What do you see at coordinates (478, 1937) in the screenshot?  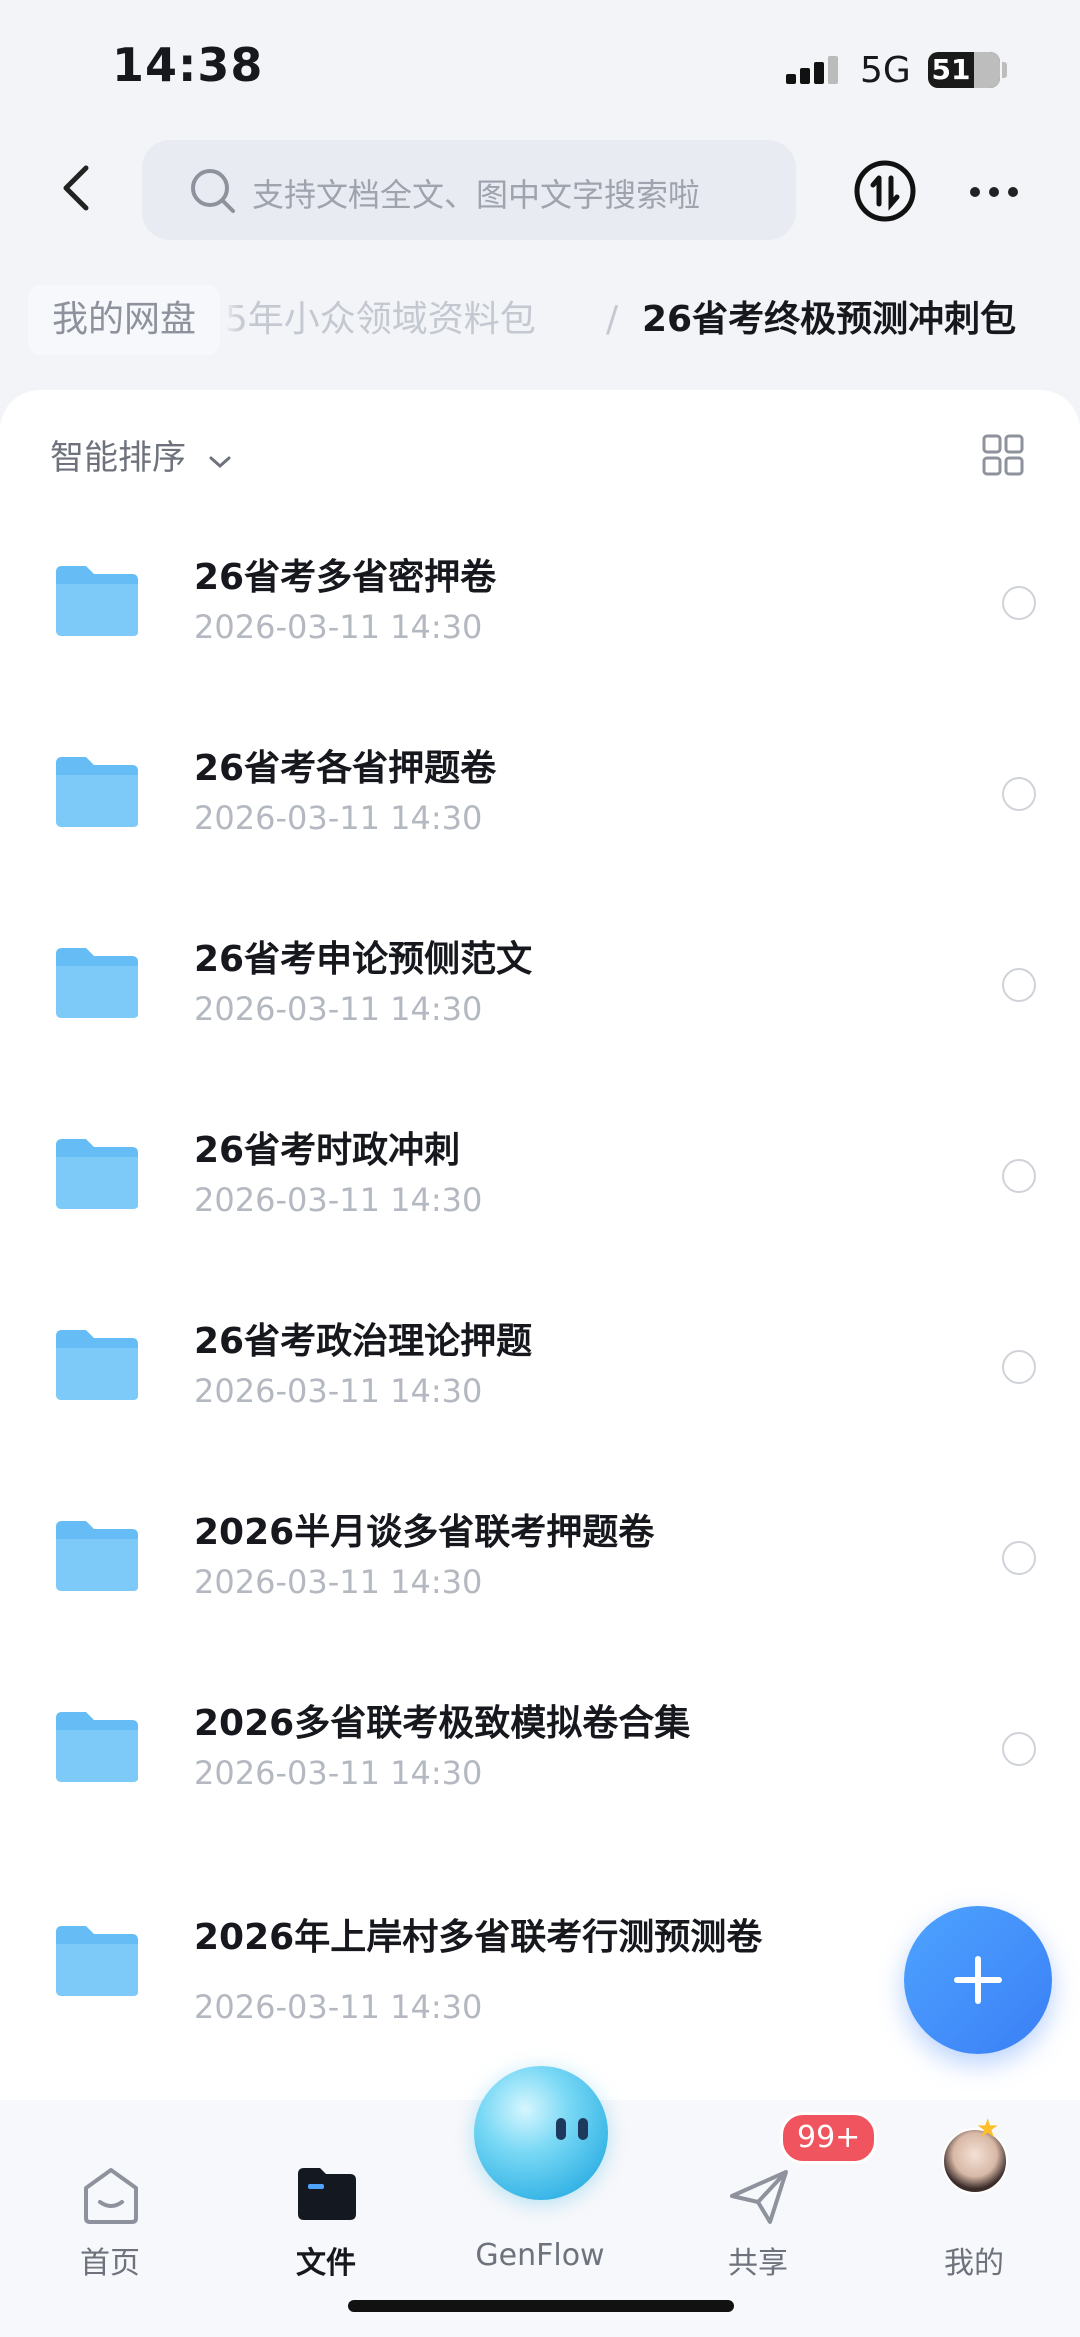 I see `file-name: 2026年上岸村多省联考行测预测卷` at bounding box center [478, 1937].